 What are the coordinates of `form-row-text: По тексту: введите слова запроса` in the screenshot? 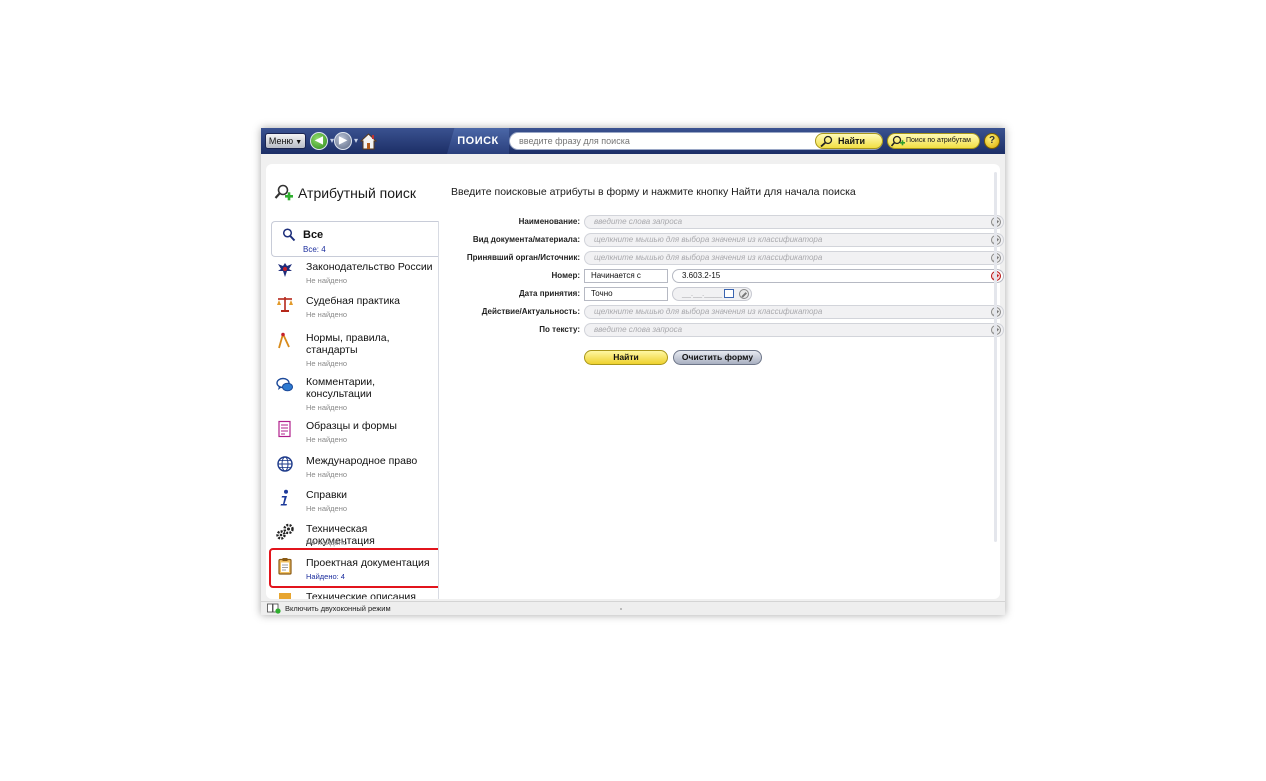 It's located at (725, 330).